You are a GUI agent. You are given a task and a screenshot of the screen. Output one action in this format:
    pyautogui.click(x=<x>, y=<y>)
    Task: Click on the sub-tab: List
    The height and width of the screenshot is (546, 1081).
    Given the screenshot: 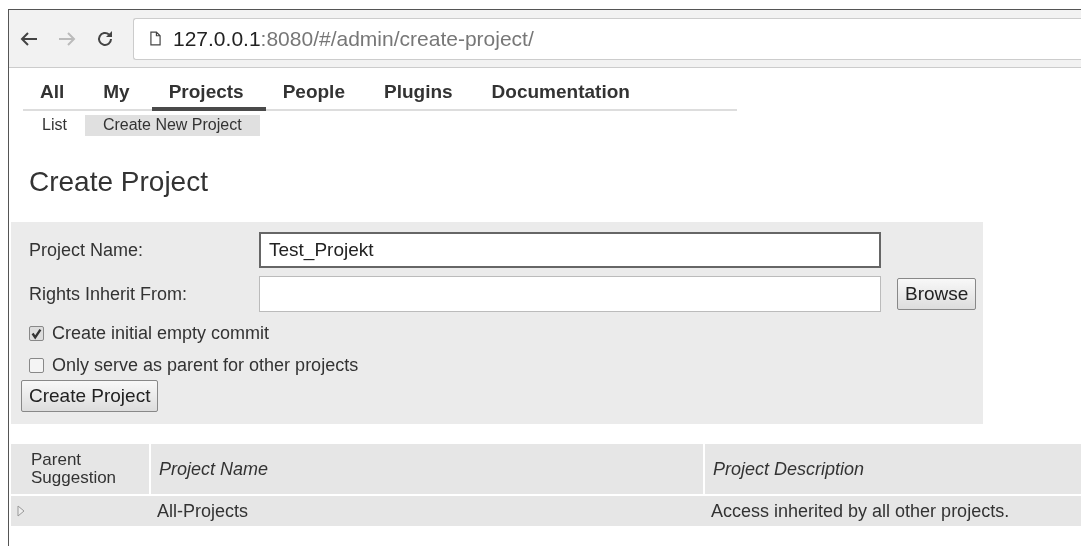 What is the action you would take?
    pyautogui.click(x=54, y=125)
    